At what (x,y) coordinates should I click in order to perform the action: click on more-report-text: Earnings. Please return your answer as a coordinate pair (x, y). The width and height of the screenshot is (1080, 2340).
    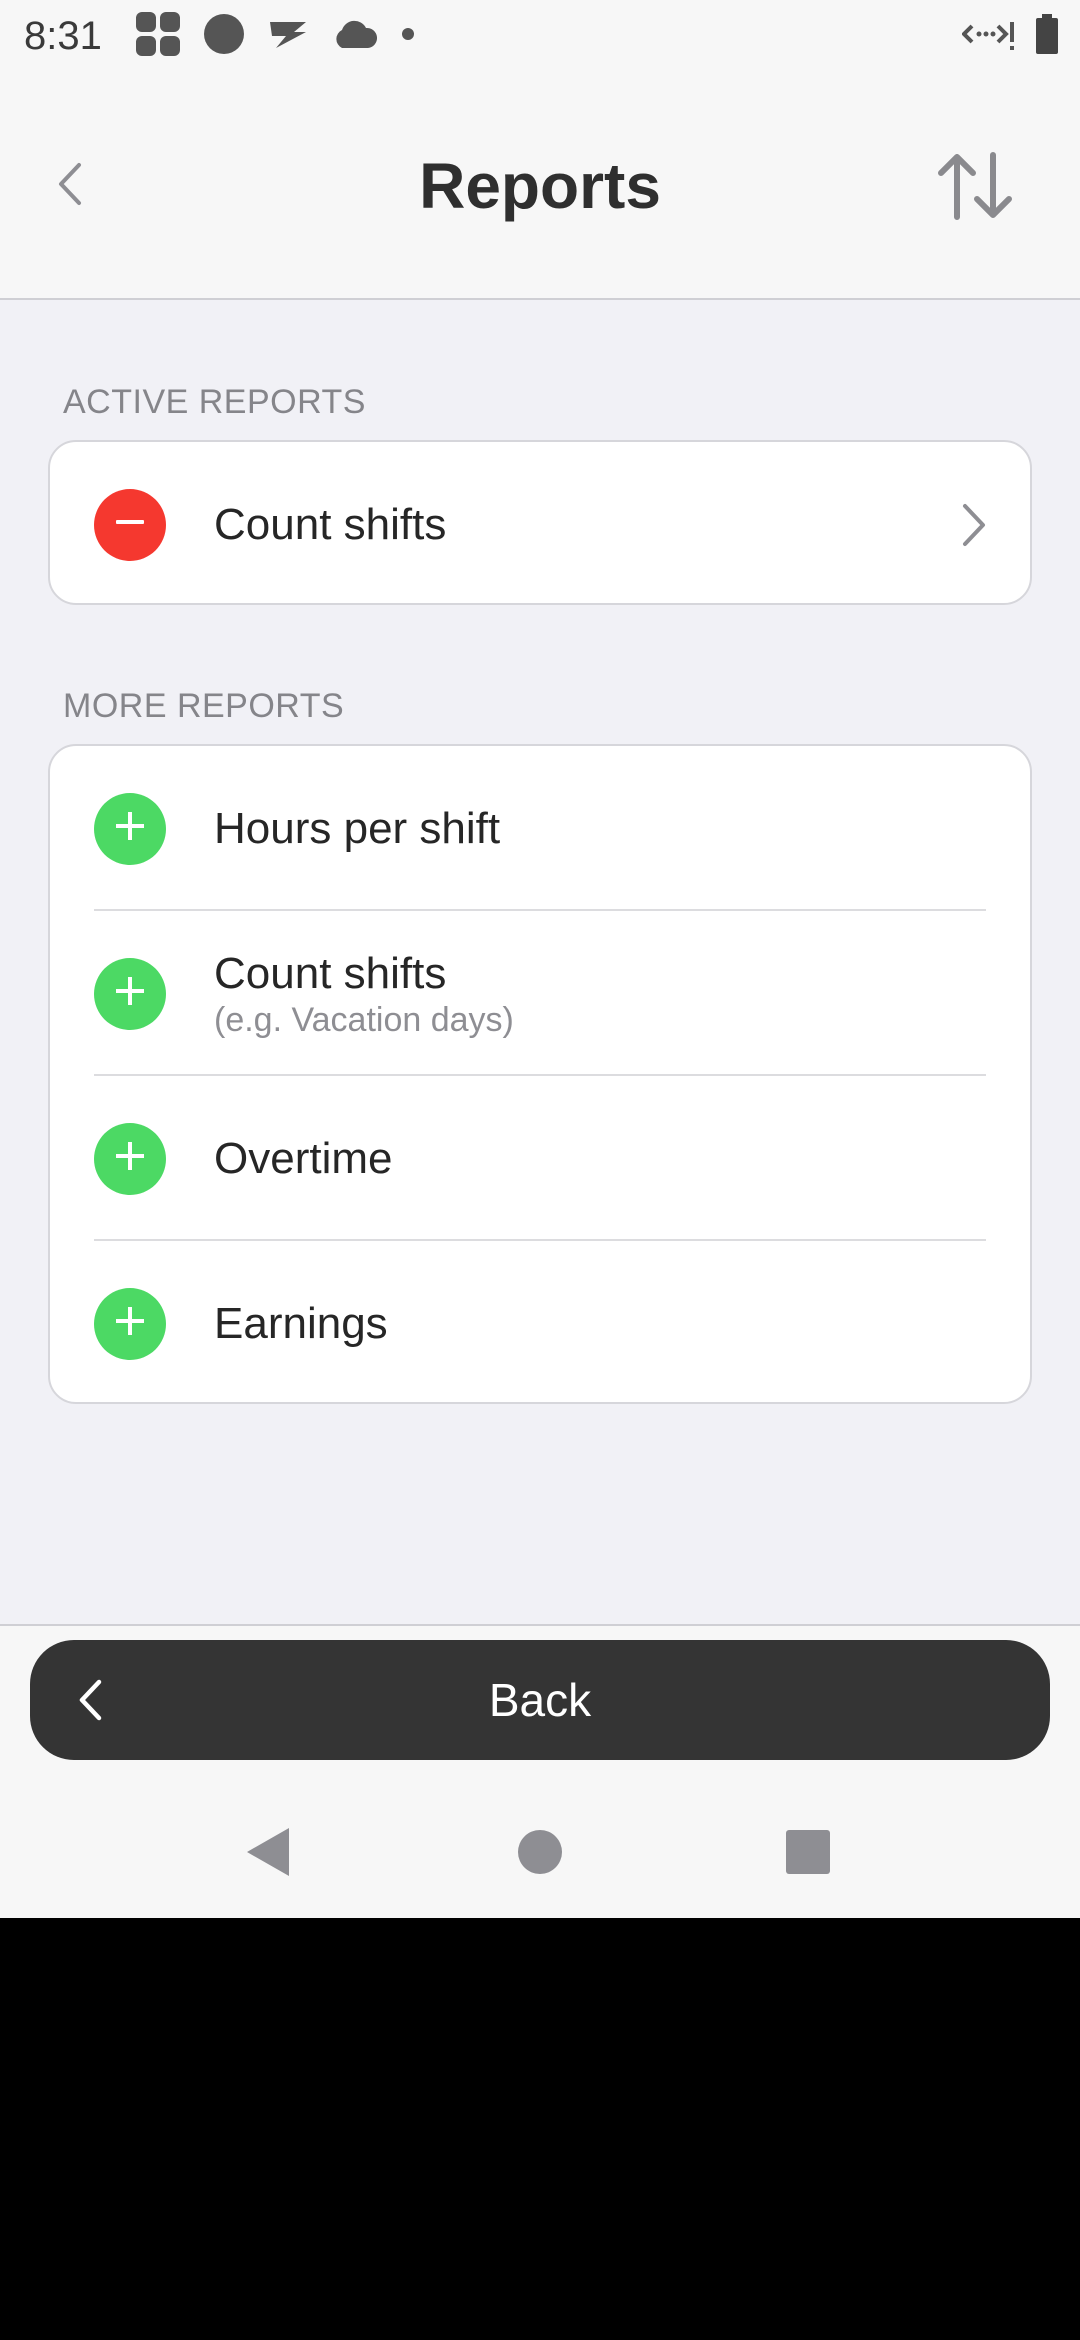
    Looking at the image, I should click on (582, 1324).